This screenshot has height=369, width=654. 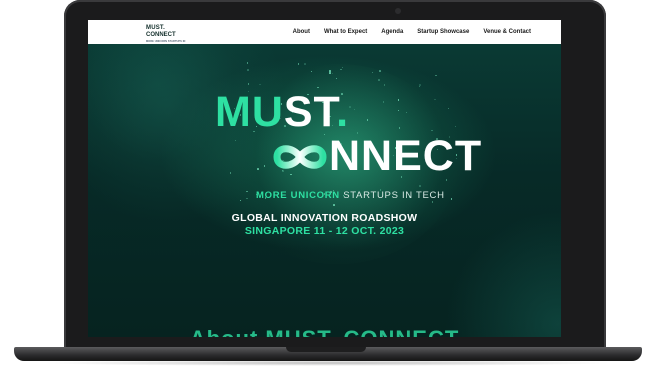 I want to click on hero-title-rest: ST, so click(x=310, y=112).